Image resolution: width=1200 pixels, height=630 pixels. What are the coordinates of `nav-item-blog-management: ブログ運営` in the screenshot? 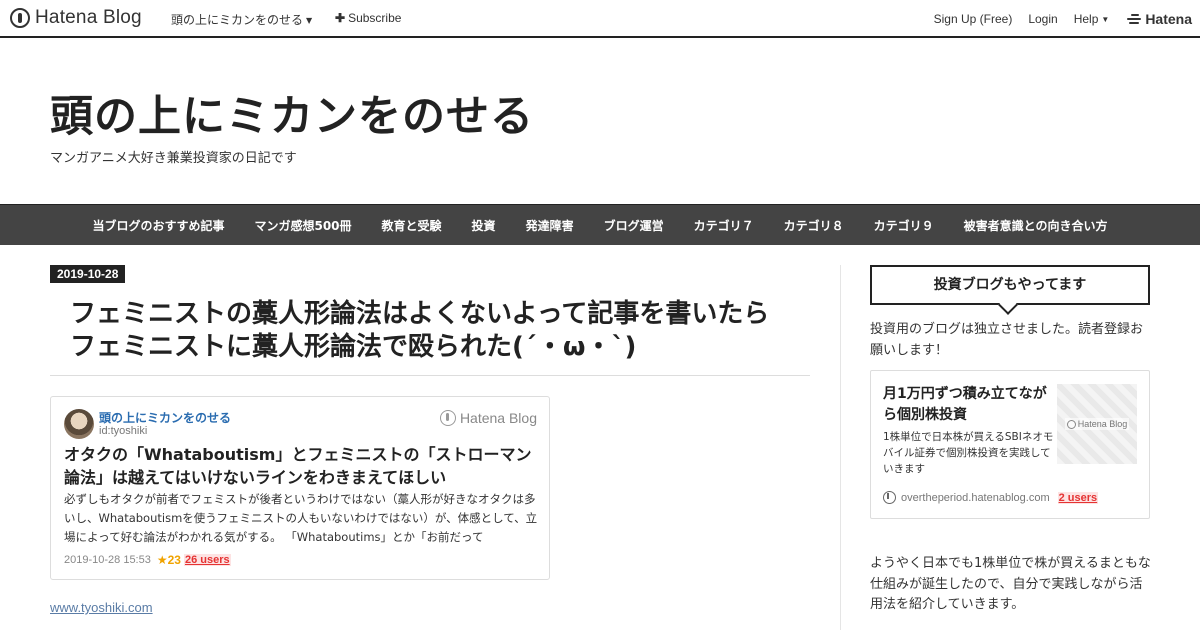 It's located at (634, 225).